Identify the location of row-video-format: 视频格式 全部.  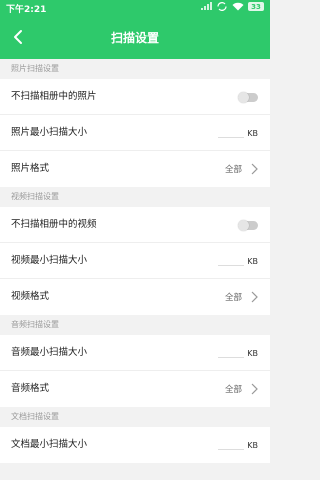
(135, 297).